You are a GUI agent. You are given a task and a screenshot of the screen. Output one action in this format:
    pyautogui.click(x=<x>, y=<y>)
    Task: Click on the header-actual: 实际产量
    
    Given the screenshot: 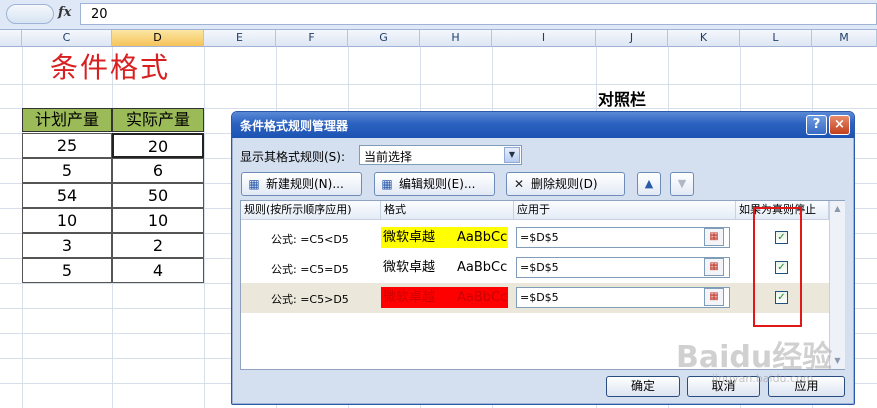 What is the action you would take?
    pyautogui.click(x=158, y=120)
    